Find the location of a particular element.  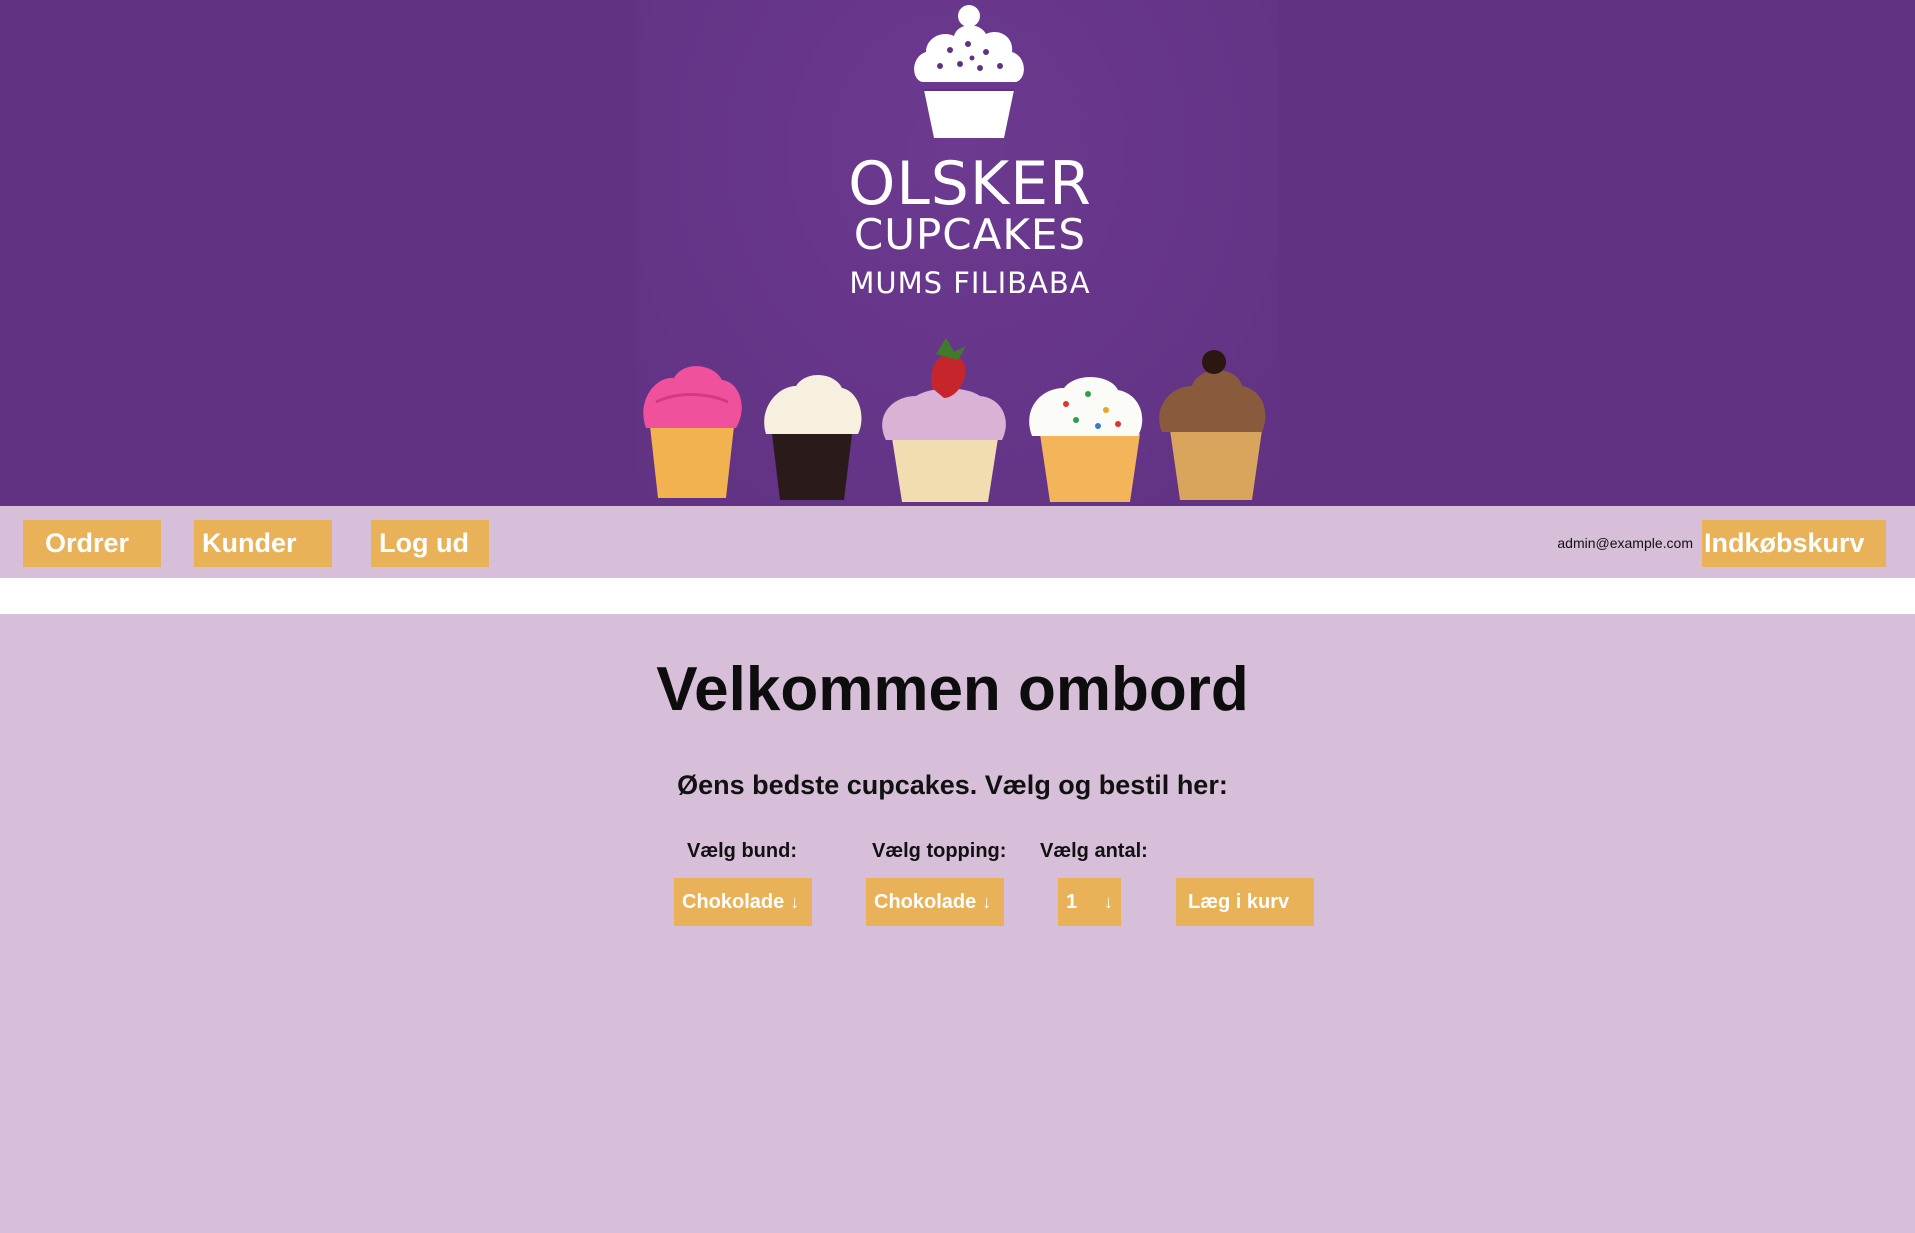

user-email: admin@example.com is located at coordinates (1625, 543).